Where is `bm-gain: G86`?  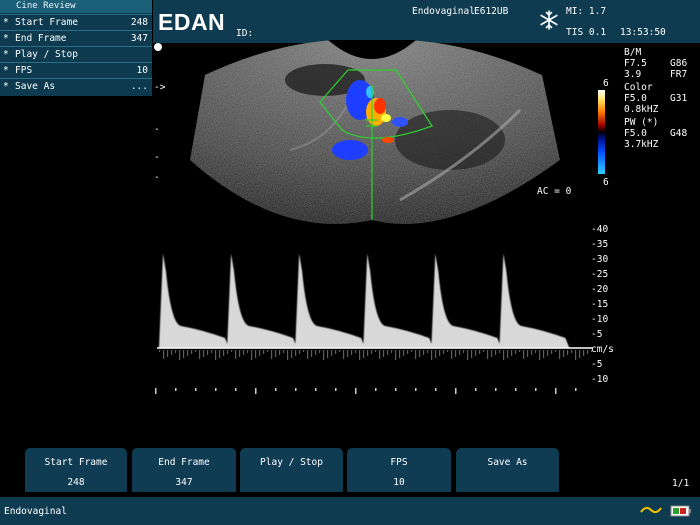
bm-gain: G86 is located at coordinates (679, 63).